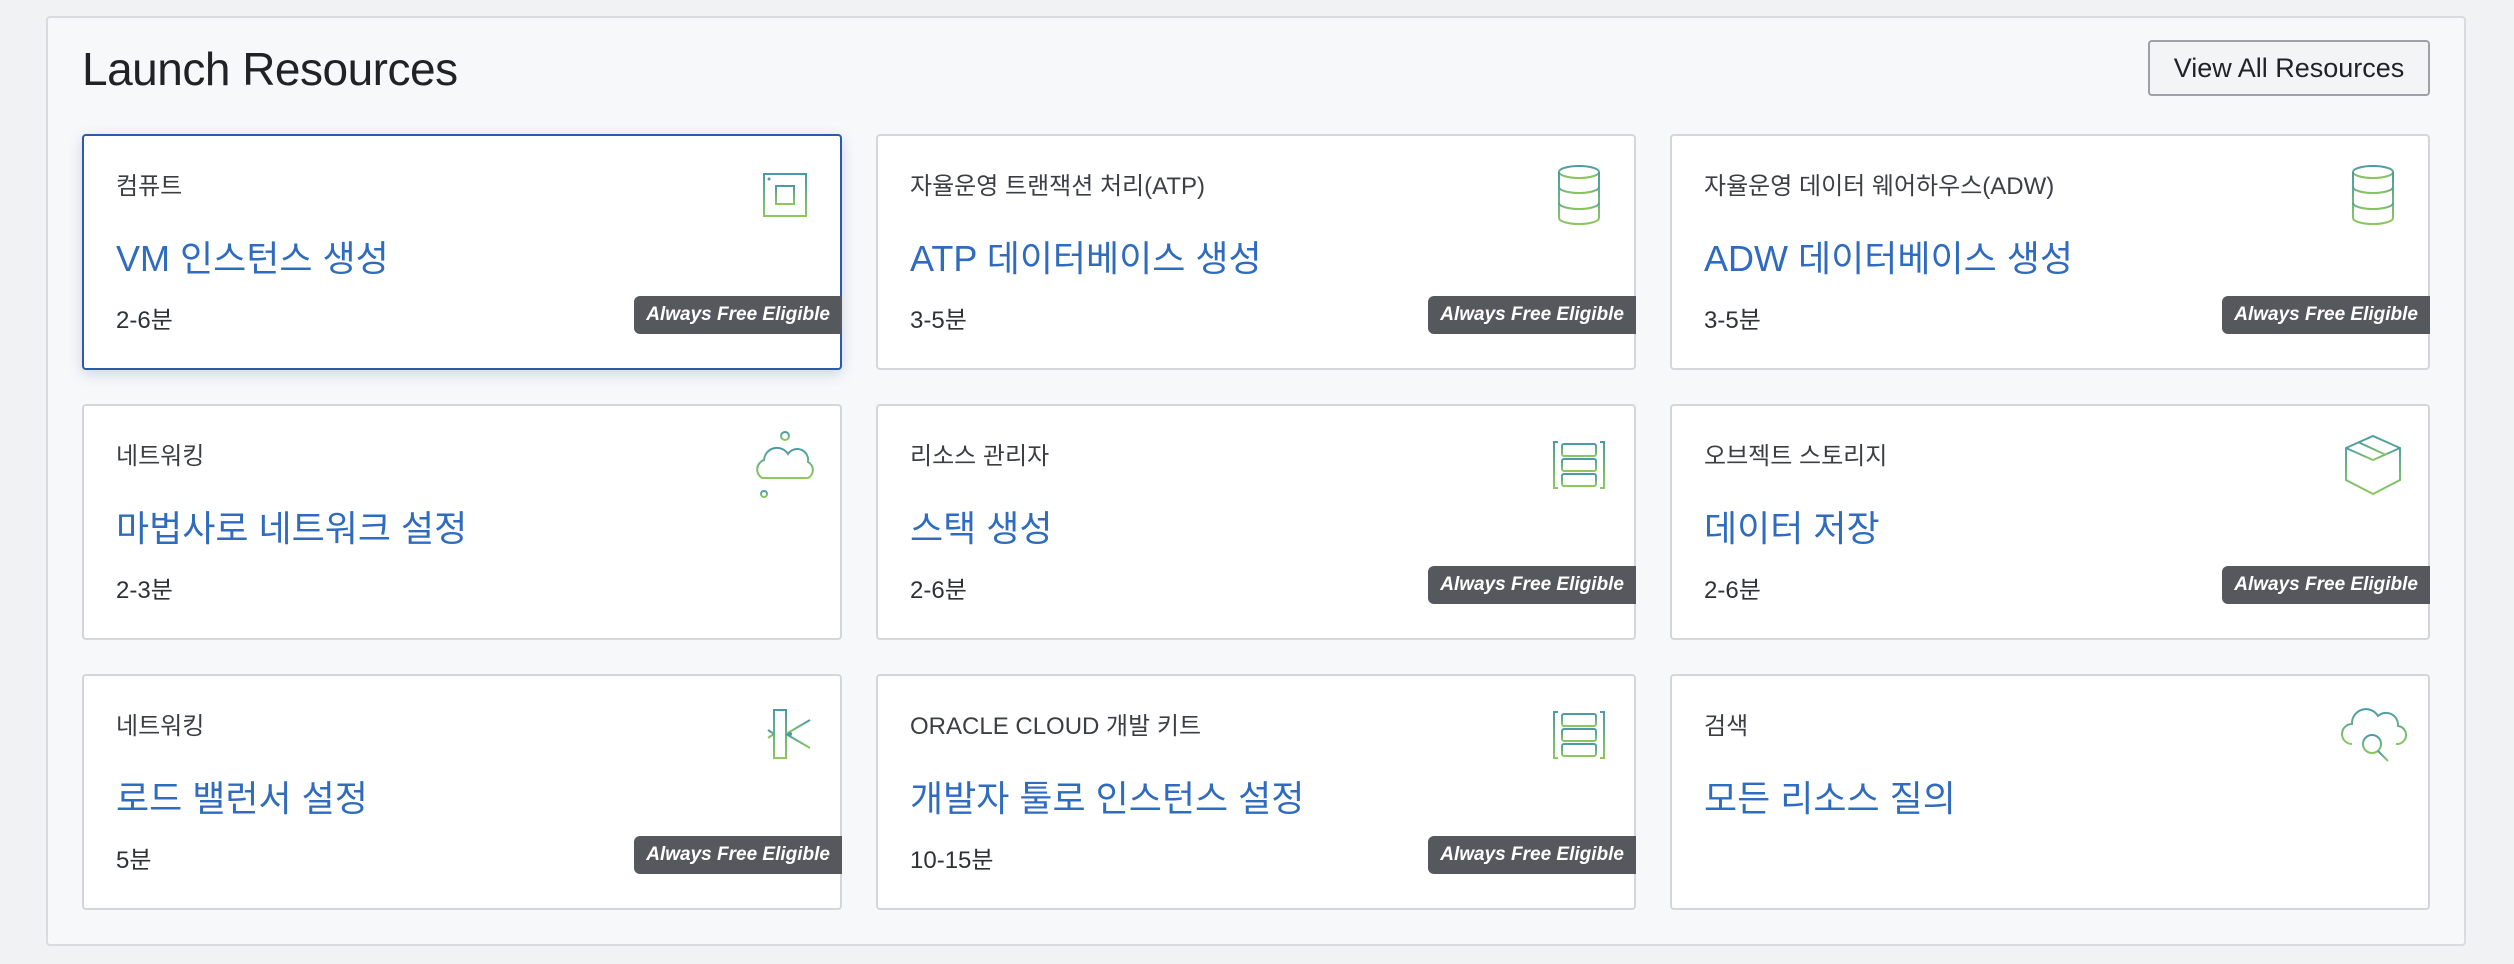 The width and height of the screenshot is (2514, 964). Describe the element at coordinates (2289, 68) in the screenshot. I see `view-all-resources-button: View All Resources` at that location.